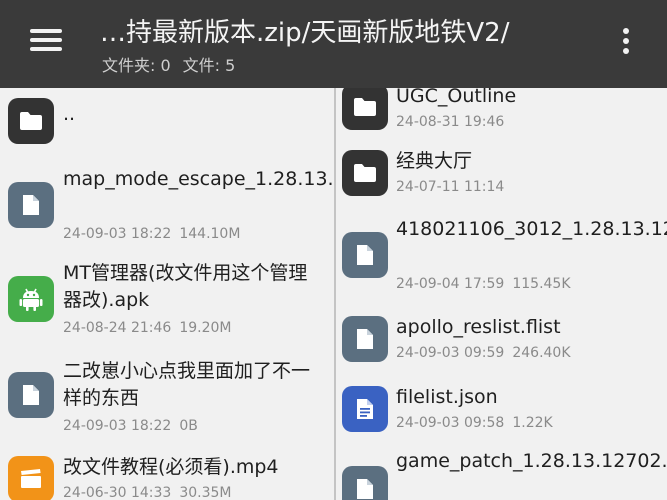 This screenshot has height=500, width=667. I want to click on file-meta: 24-09-03 18:22 0B, so click(130, 426).